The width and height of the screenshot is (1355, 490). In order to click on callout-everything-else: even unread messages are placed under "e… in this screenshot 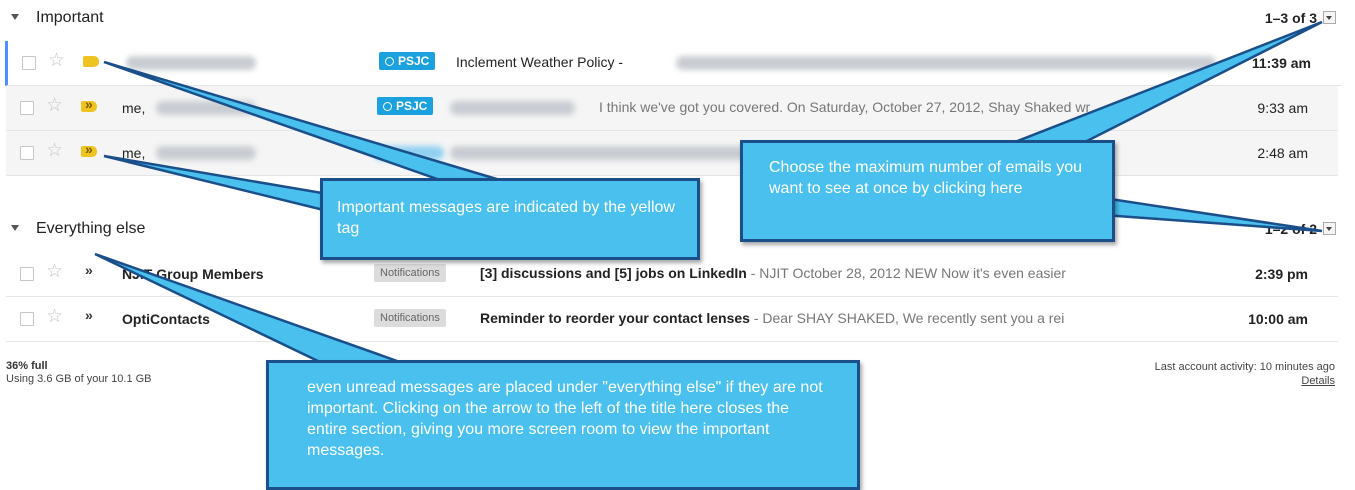, I will do `click(563, 425)`.